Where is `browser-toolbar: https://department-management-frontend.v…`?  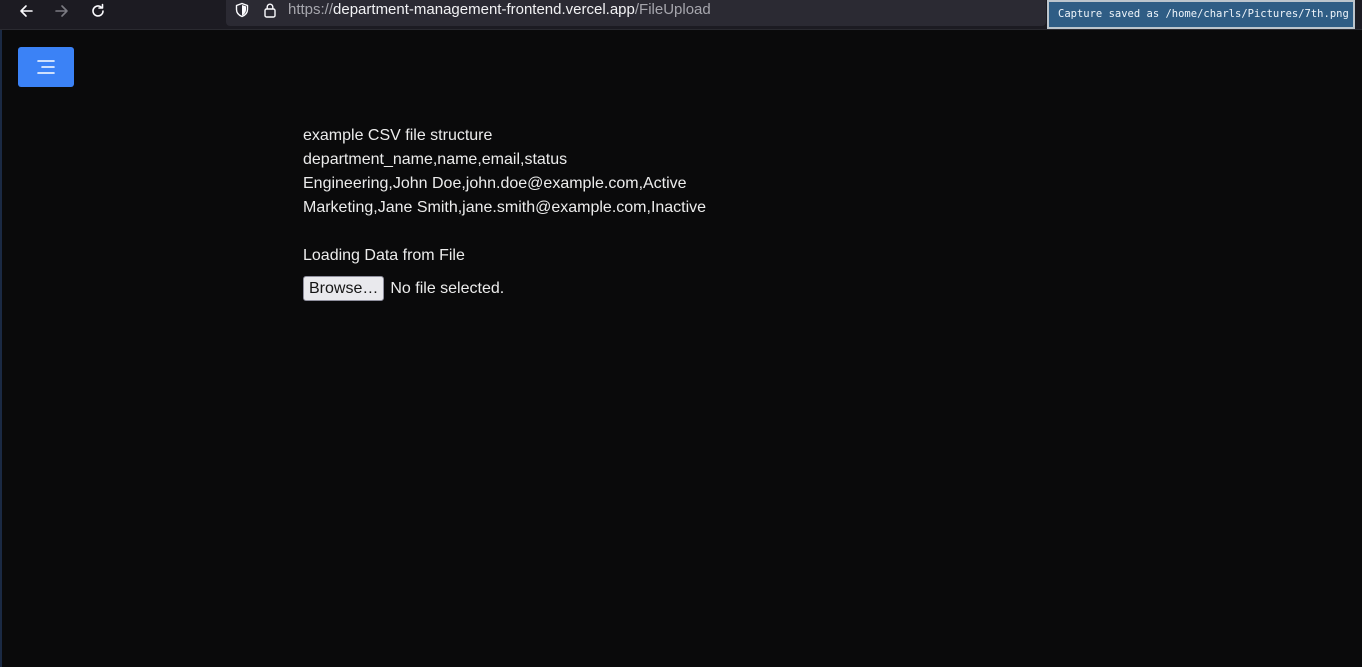 browser-toolbar: https://department-management-frontend.v… is located at coordinates (681, 15).